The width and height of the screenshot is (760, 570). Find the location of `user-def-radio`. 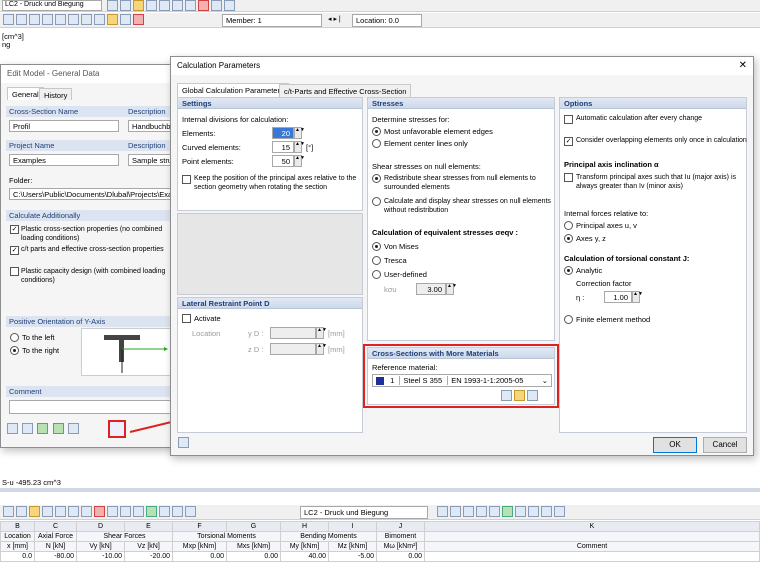

user-def-radio is located at coordinates (376, 274).